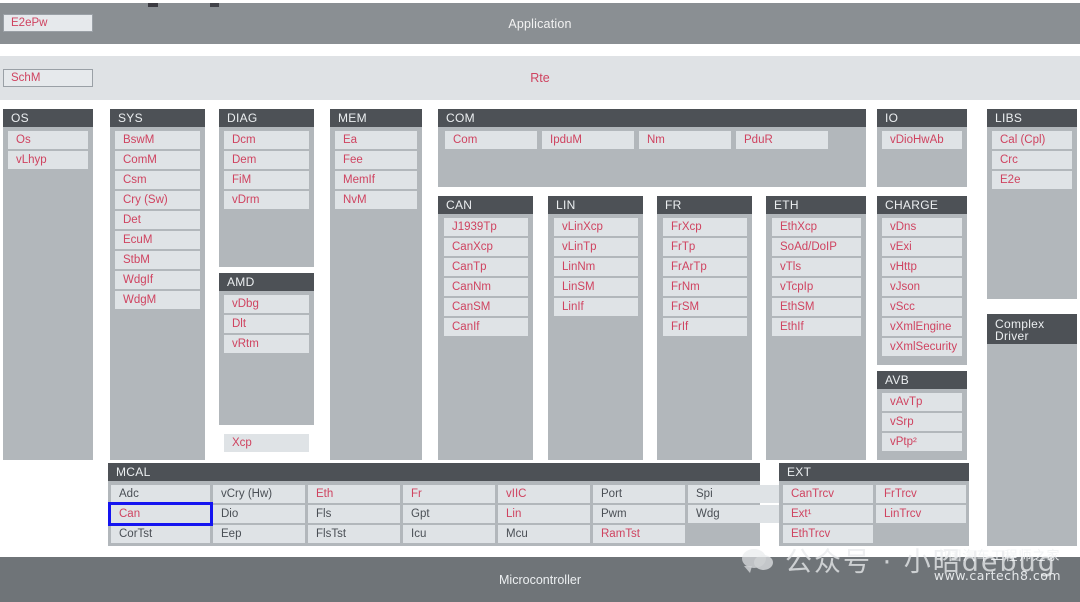  Describe the element at coordinates (48, 78) in the screenshot. I see `schm-chip: SchM` at that location.